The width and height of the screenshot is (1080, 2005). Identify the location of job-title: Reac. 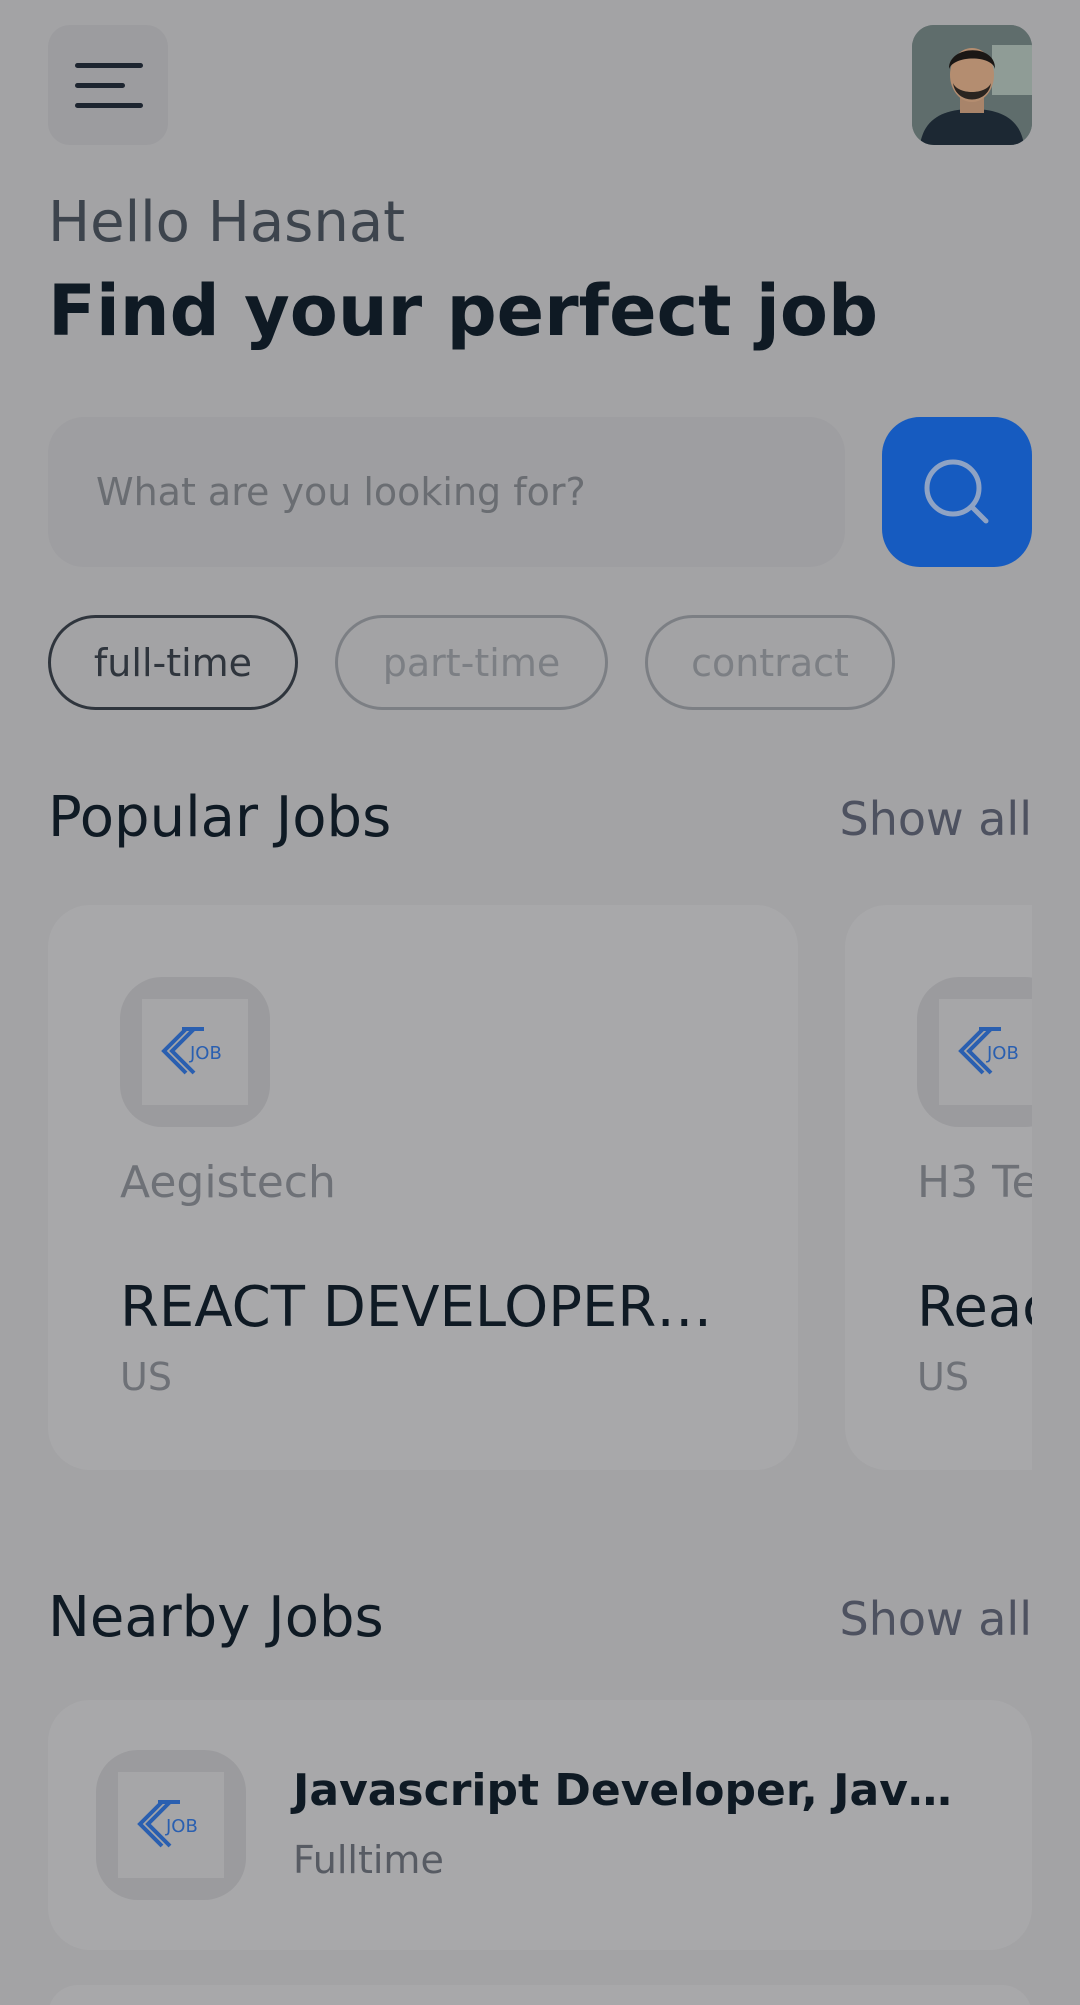
(974, 1307).